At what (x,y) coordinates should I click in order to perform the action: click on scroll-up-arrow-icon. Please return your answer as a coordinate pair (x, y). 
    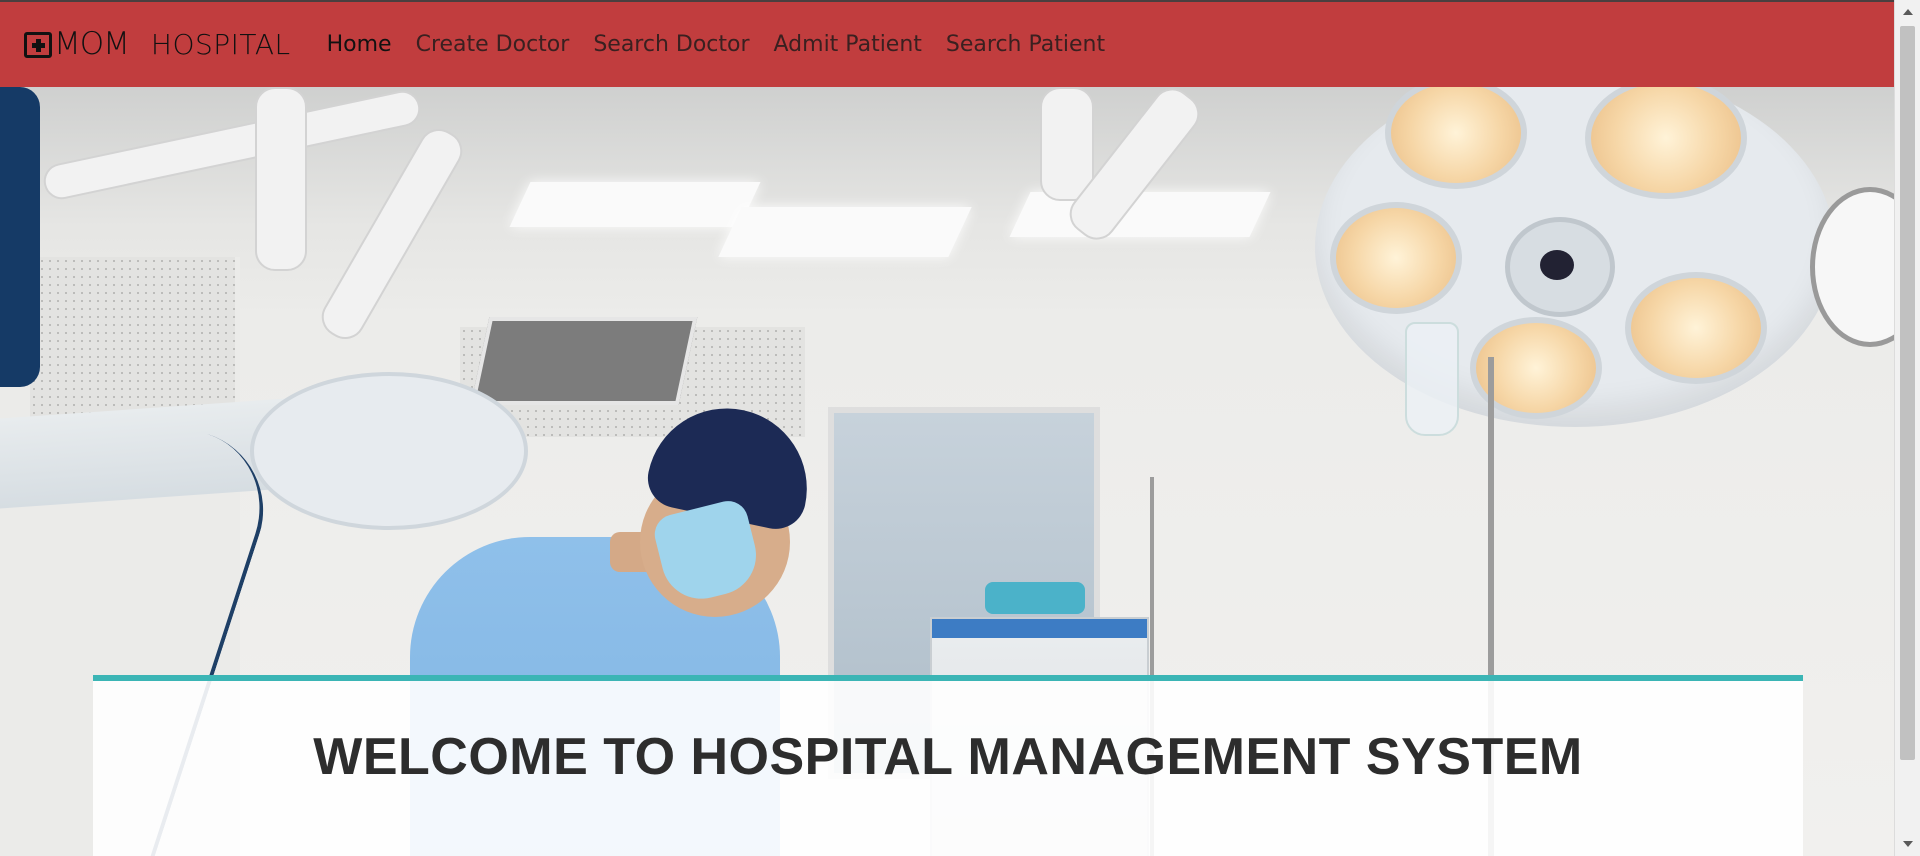
    Looking at the image, I should click on (1908, 12).